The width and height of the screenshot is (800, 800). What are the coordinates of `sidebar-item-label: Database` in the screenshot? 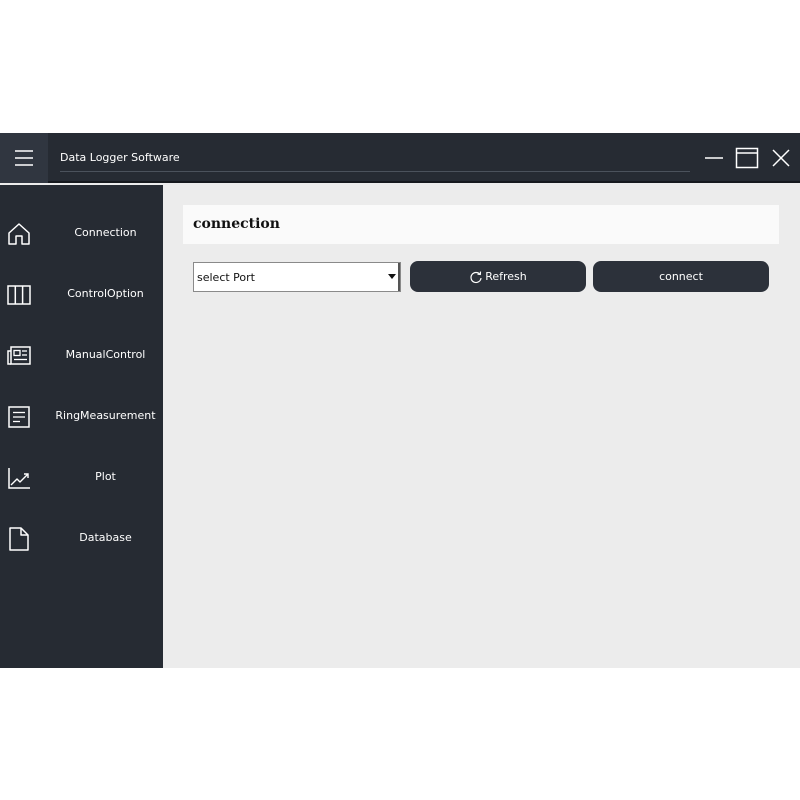 It's located at (105, 537).